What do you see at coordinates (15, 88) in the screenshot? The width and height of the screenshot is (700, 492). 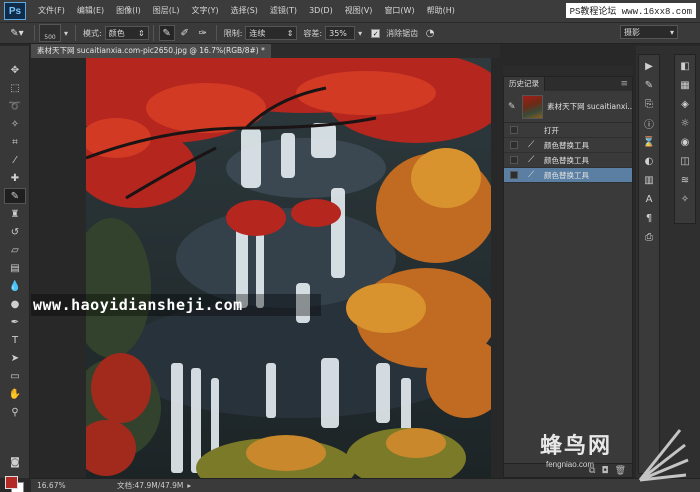 I see `marquee-tool-icon: ⬚` at bounding box center [15, 88].